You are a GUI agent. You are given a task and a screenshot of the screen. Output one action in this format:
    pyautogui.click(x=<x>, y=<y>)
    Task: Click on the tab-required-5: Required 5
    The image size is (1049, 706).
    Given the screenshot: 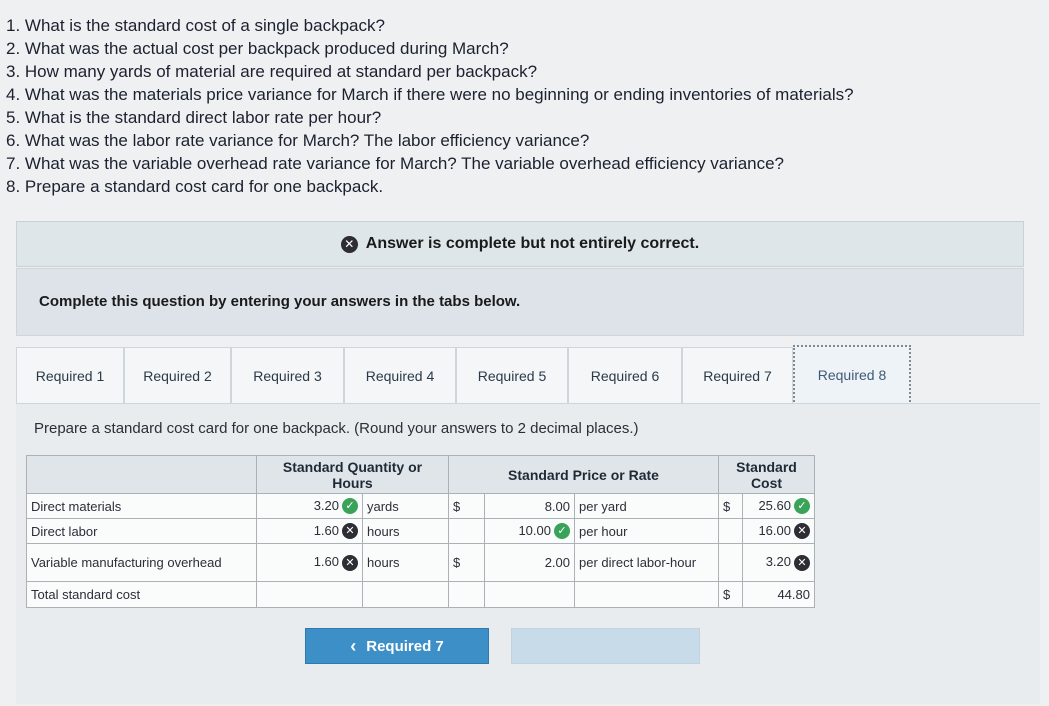 What is the action you would take?
    pyautogui.click(x=512, y=376)
    